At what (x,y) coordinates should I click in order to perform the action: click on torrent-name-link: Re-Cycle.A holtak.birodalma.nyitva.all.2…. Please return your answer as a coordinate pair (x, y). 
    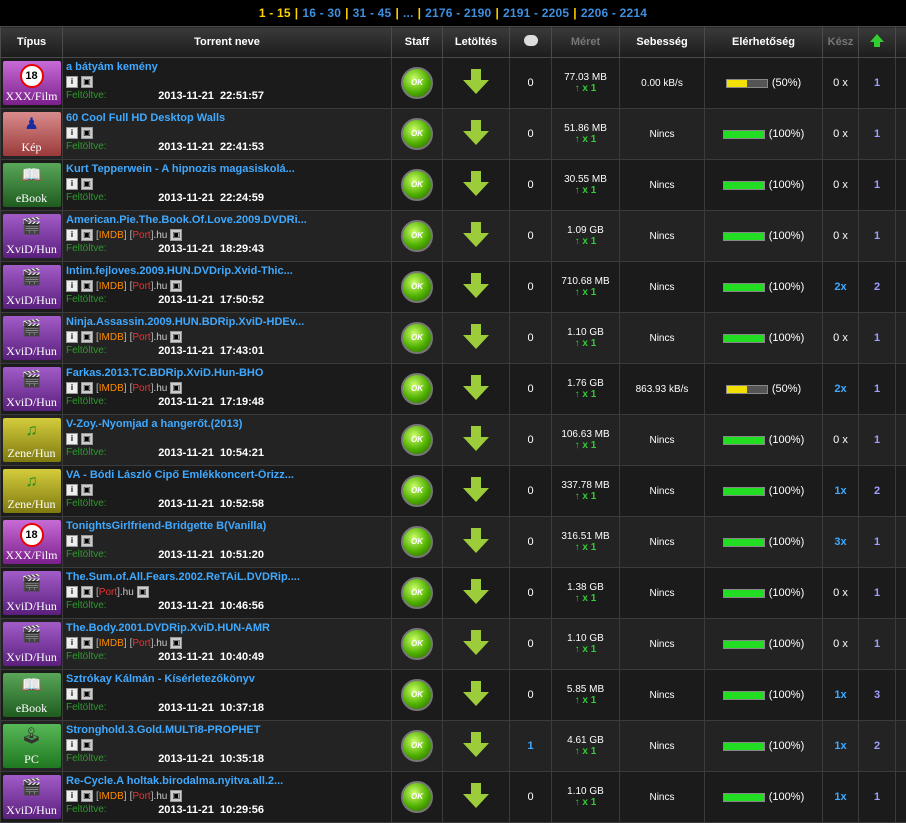
    Looking at the image, I should click on (227, 781).